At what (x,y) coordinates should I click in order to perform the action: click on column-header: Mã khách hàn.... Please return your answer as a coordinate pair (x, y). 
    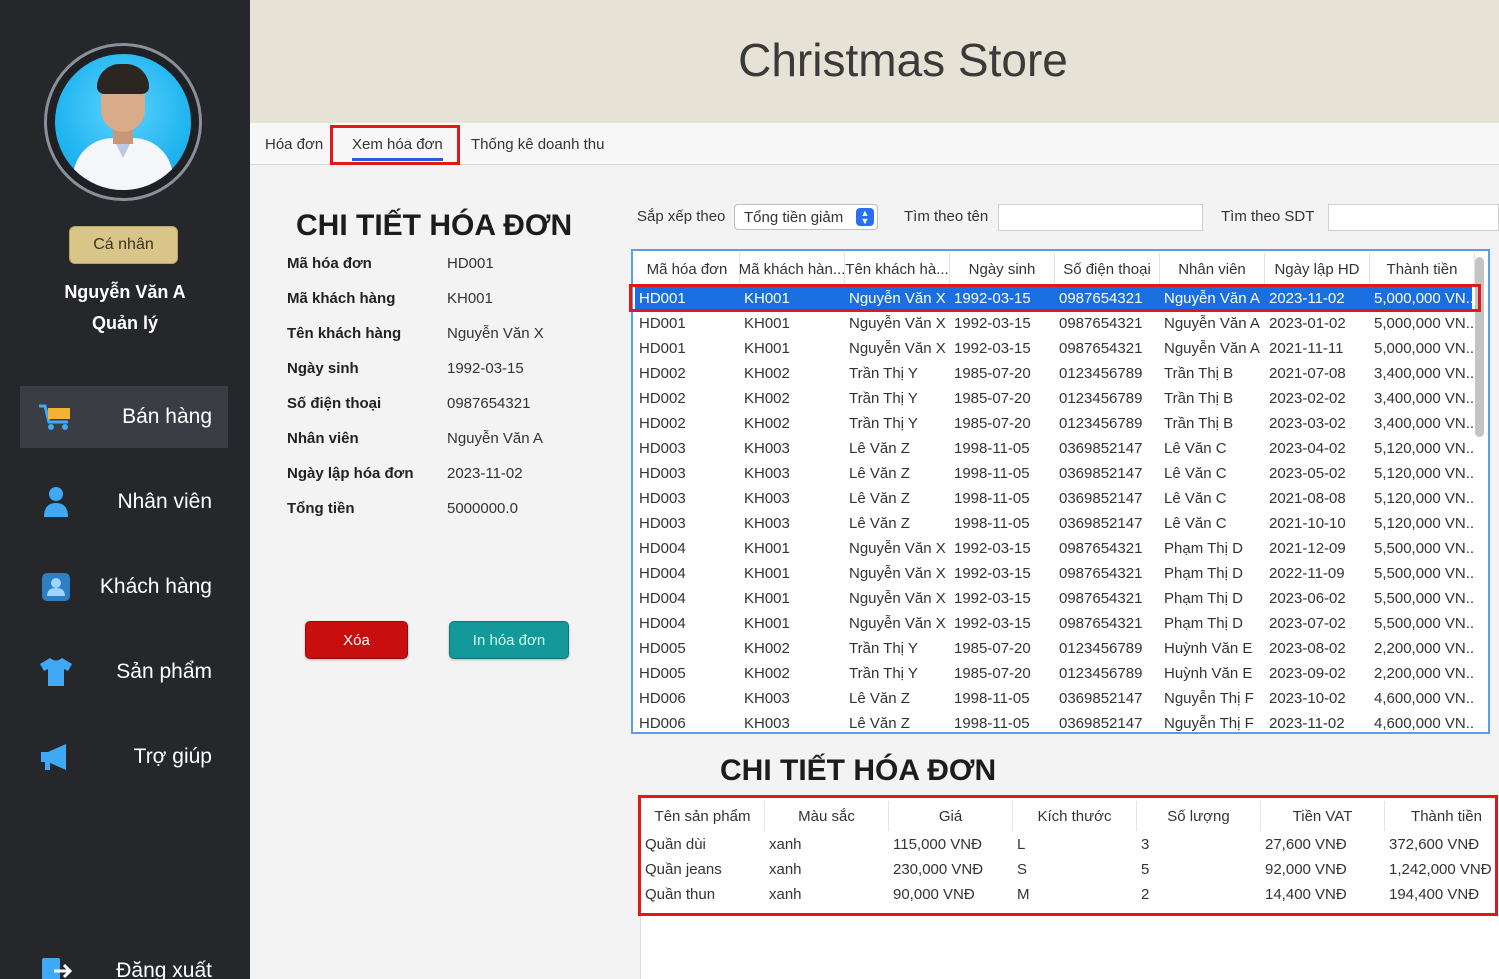
    Looking at the image, I should click on (792, 269).